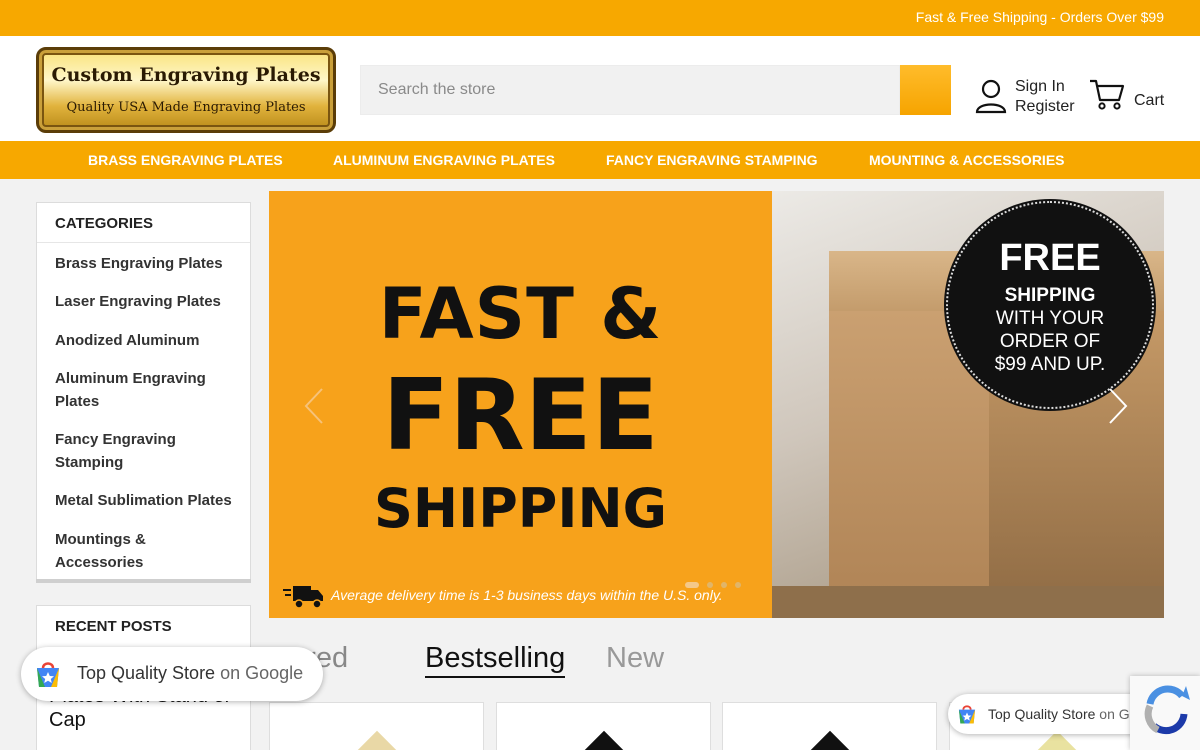 This screenshot has height=750, width=1200. What do you see at coordinates (991, 96) in the screenshot?
I see `user-icon` at bounding box center [991, 96].